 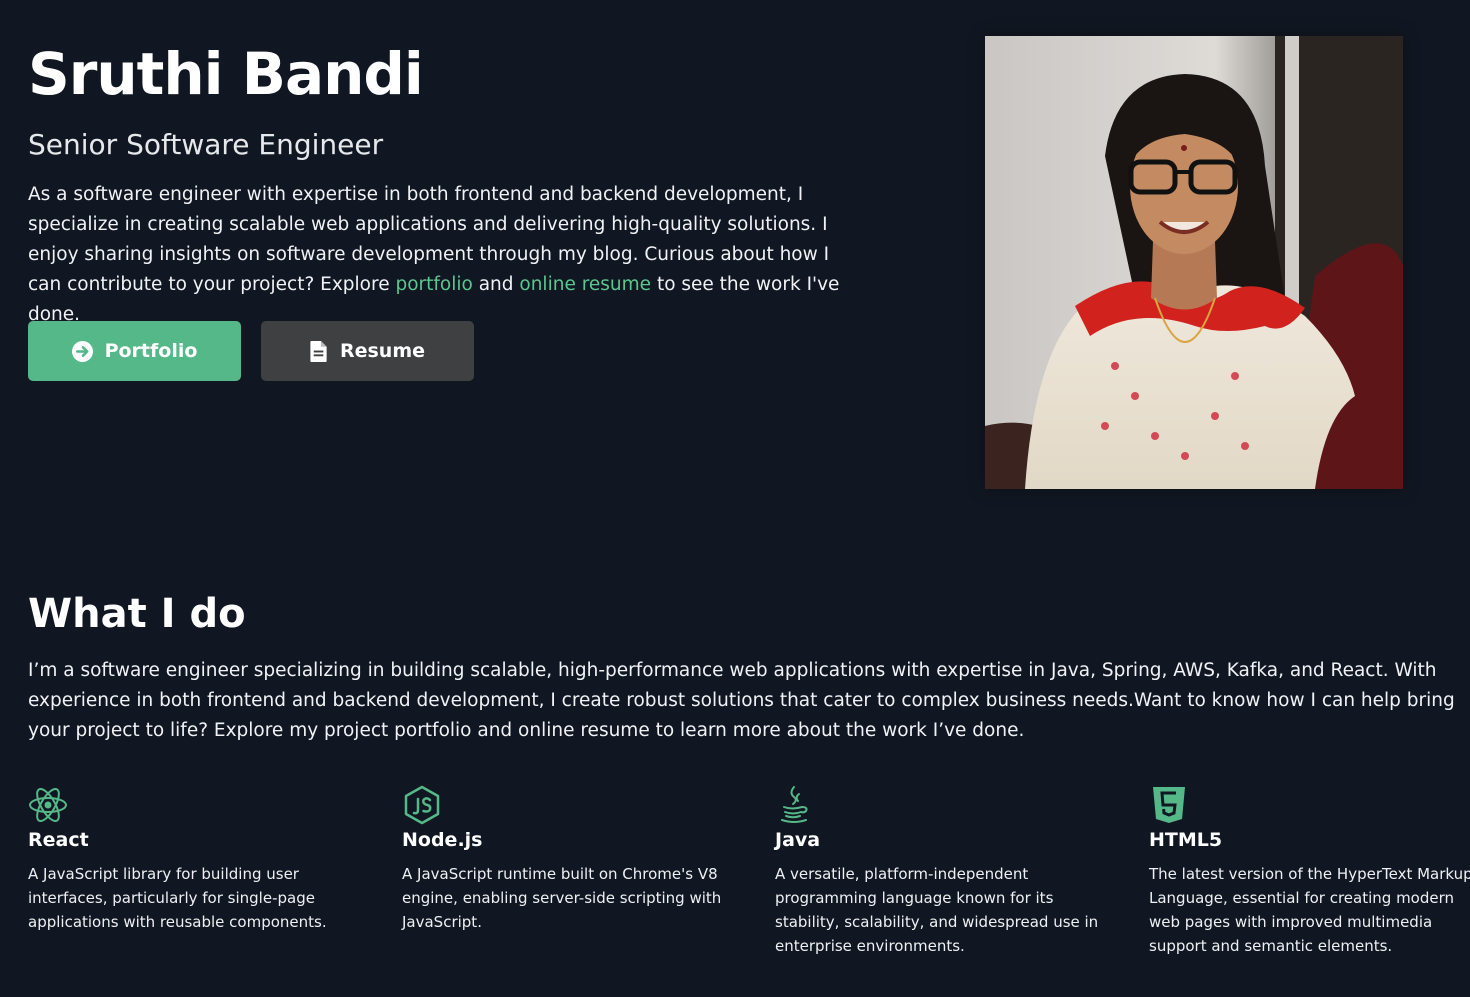 I want to click on portfolio-button: Portfolio, so click(x=134, y=351).